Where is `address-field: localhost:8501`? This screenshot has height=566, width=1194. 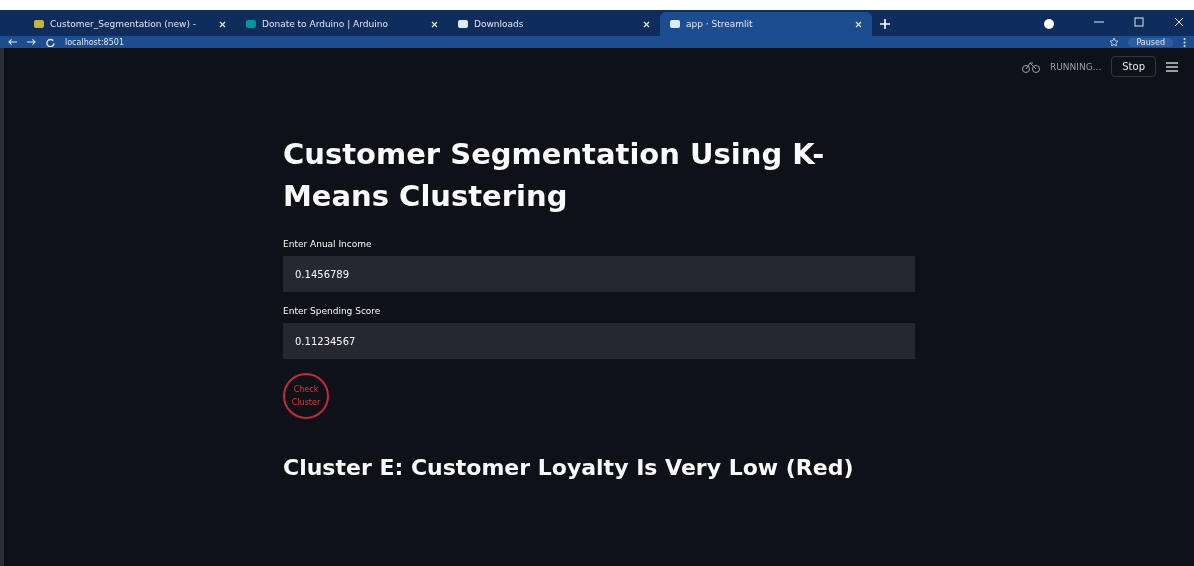 address-field: localhost:8501 is located at coordinates (94, 42).